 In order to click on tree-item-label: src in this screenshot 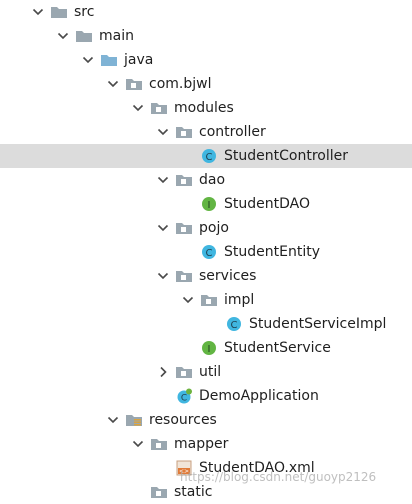, I will do `click(84, 12)`.